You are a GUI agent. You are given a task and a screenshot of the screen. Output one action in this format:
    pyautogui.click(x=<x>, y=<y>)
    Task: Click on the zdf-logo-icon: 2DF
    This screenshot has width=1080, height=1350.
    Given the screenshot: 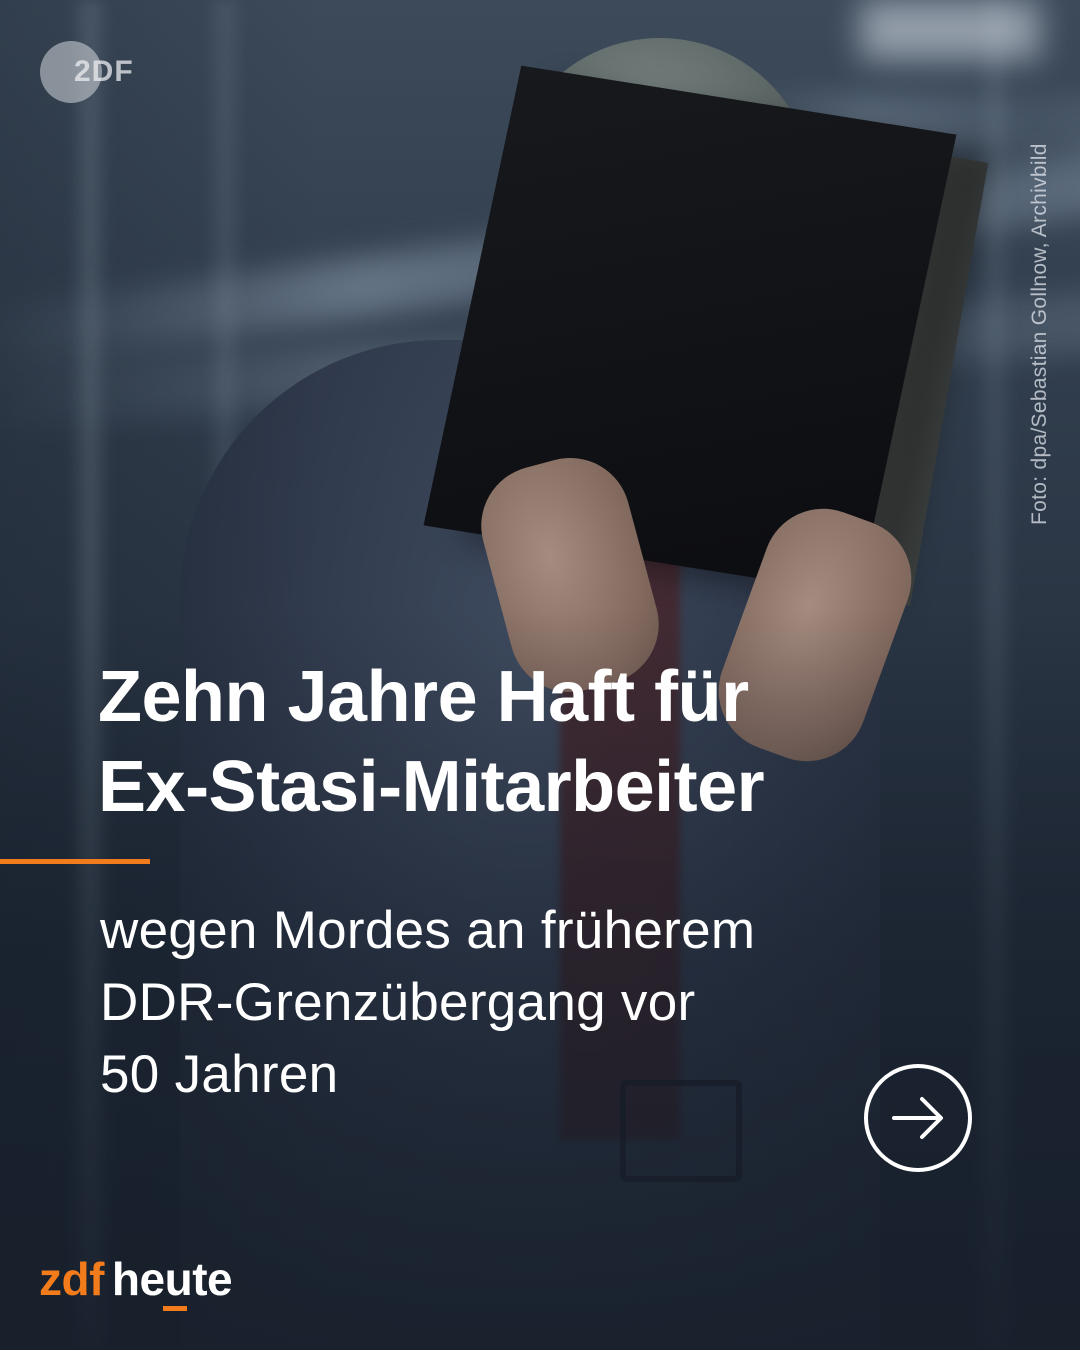 What is the action you would take?
    pyautogui.click(x=86, y=72)
    